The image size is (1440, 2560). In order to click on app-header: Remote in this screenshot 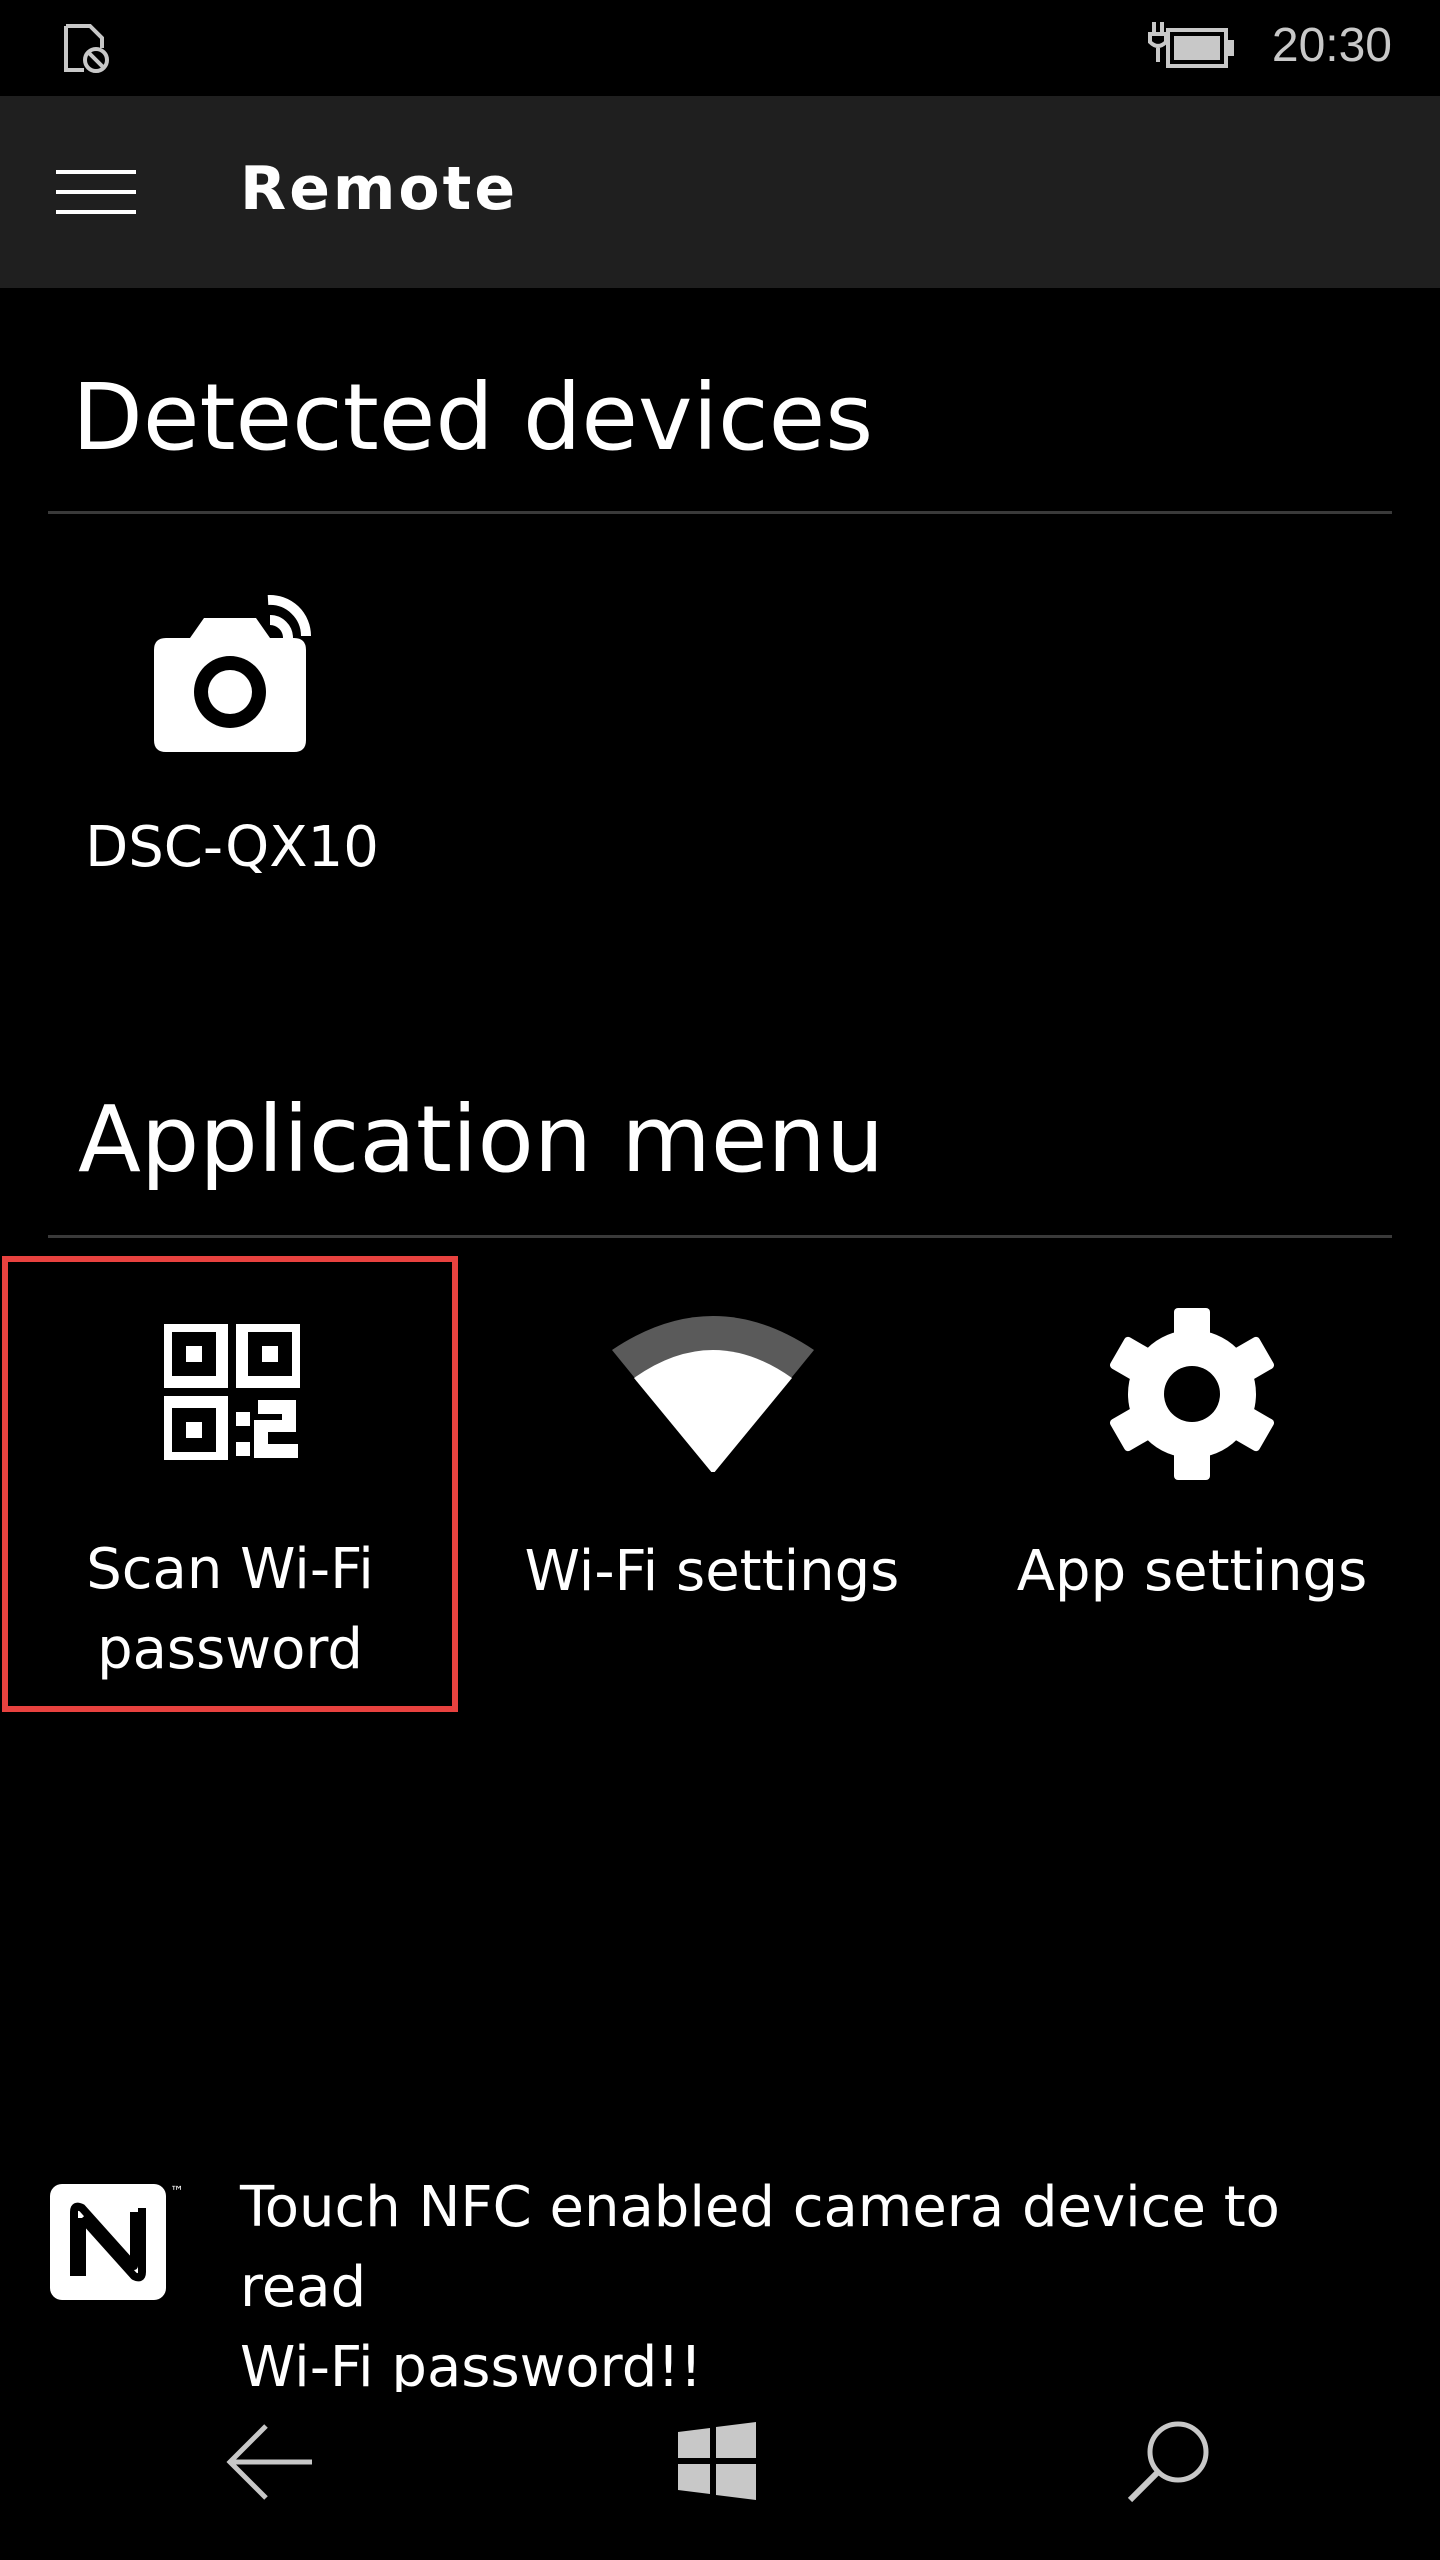, I will do `click(720, 192)`.